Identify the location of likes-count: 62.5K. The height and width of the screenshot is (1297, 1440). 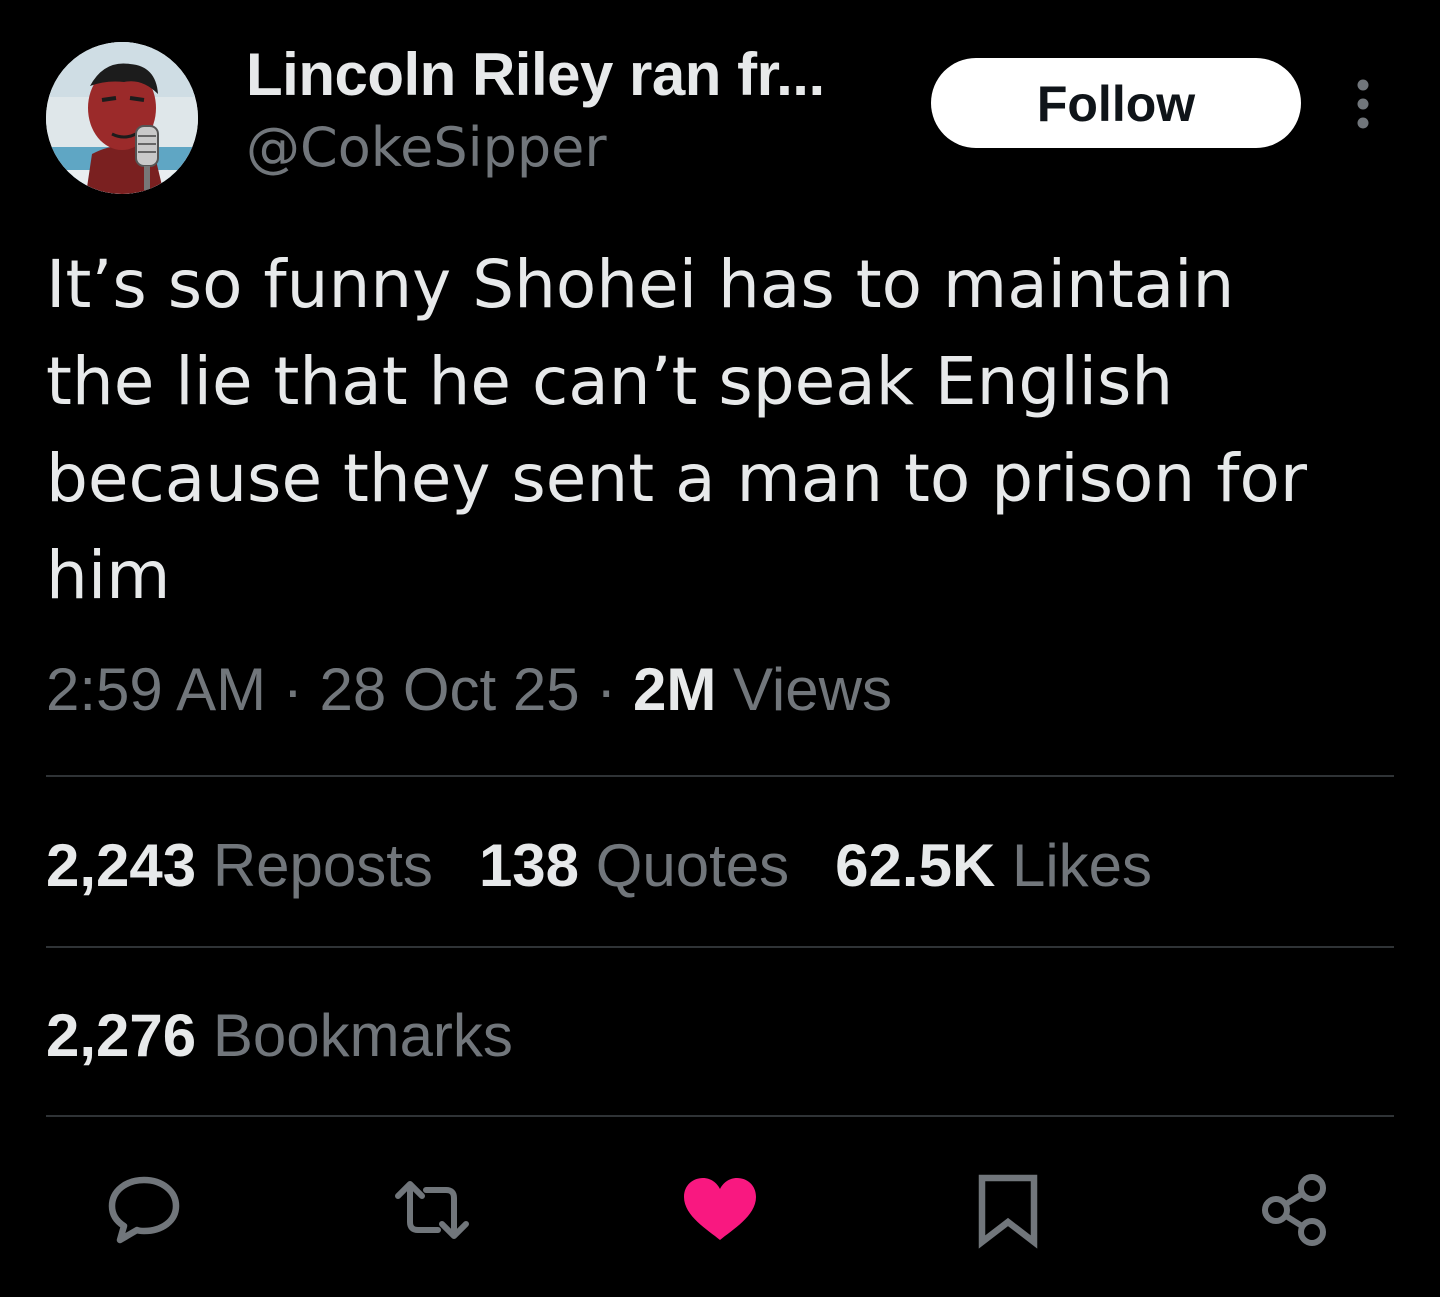
(915, 865).